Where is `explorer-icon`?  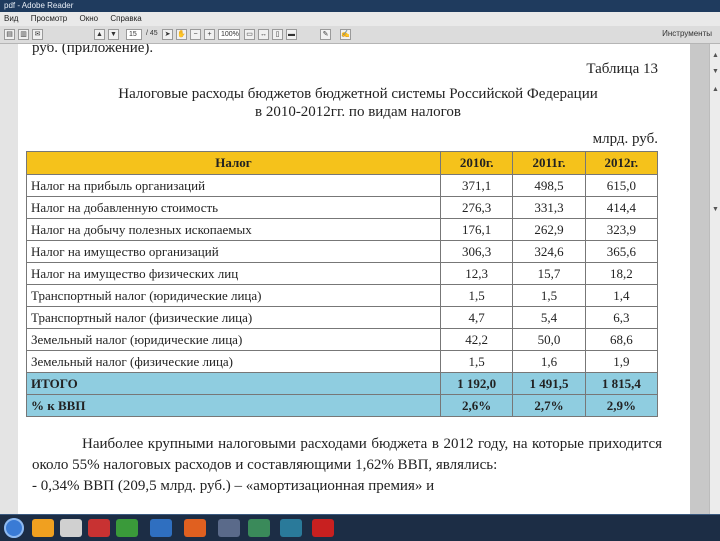
explorer-icon is located at coordinates (43, 528).